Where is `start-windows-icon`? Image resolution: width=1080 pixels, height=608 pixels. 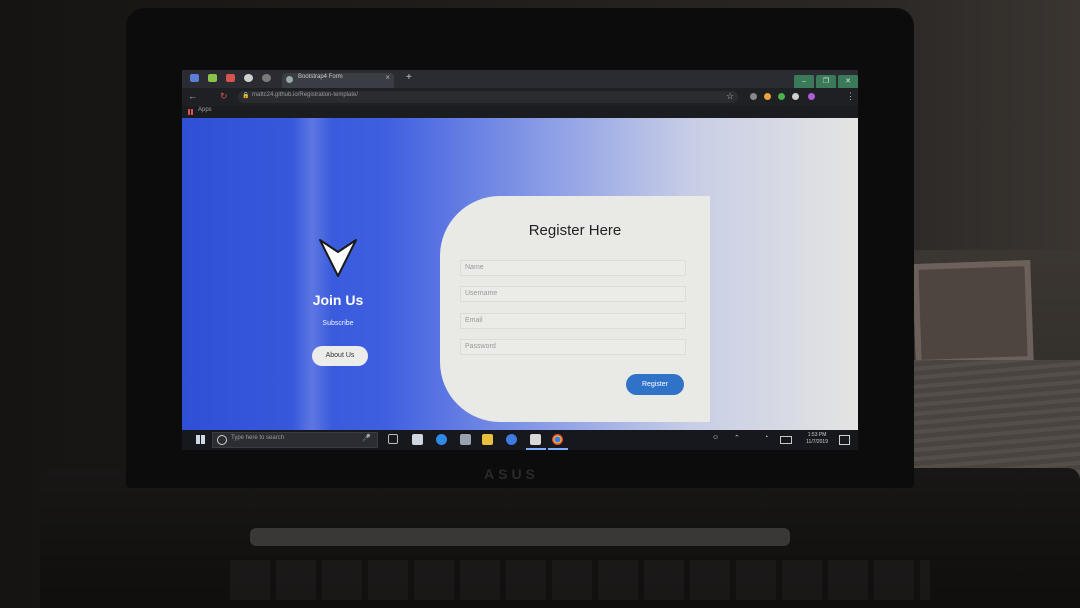 start-windows-icon is located at coordinates (200, 439).